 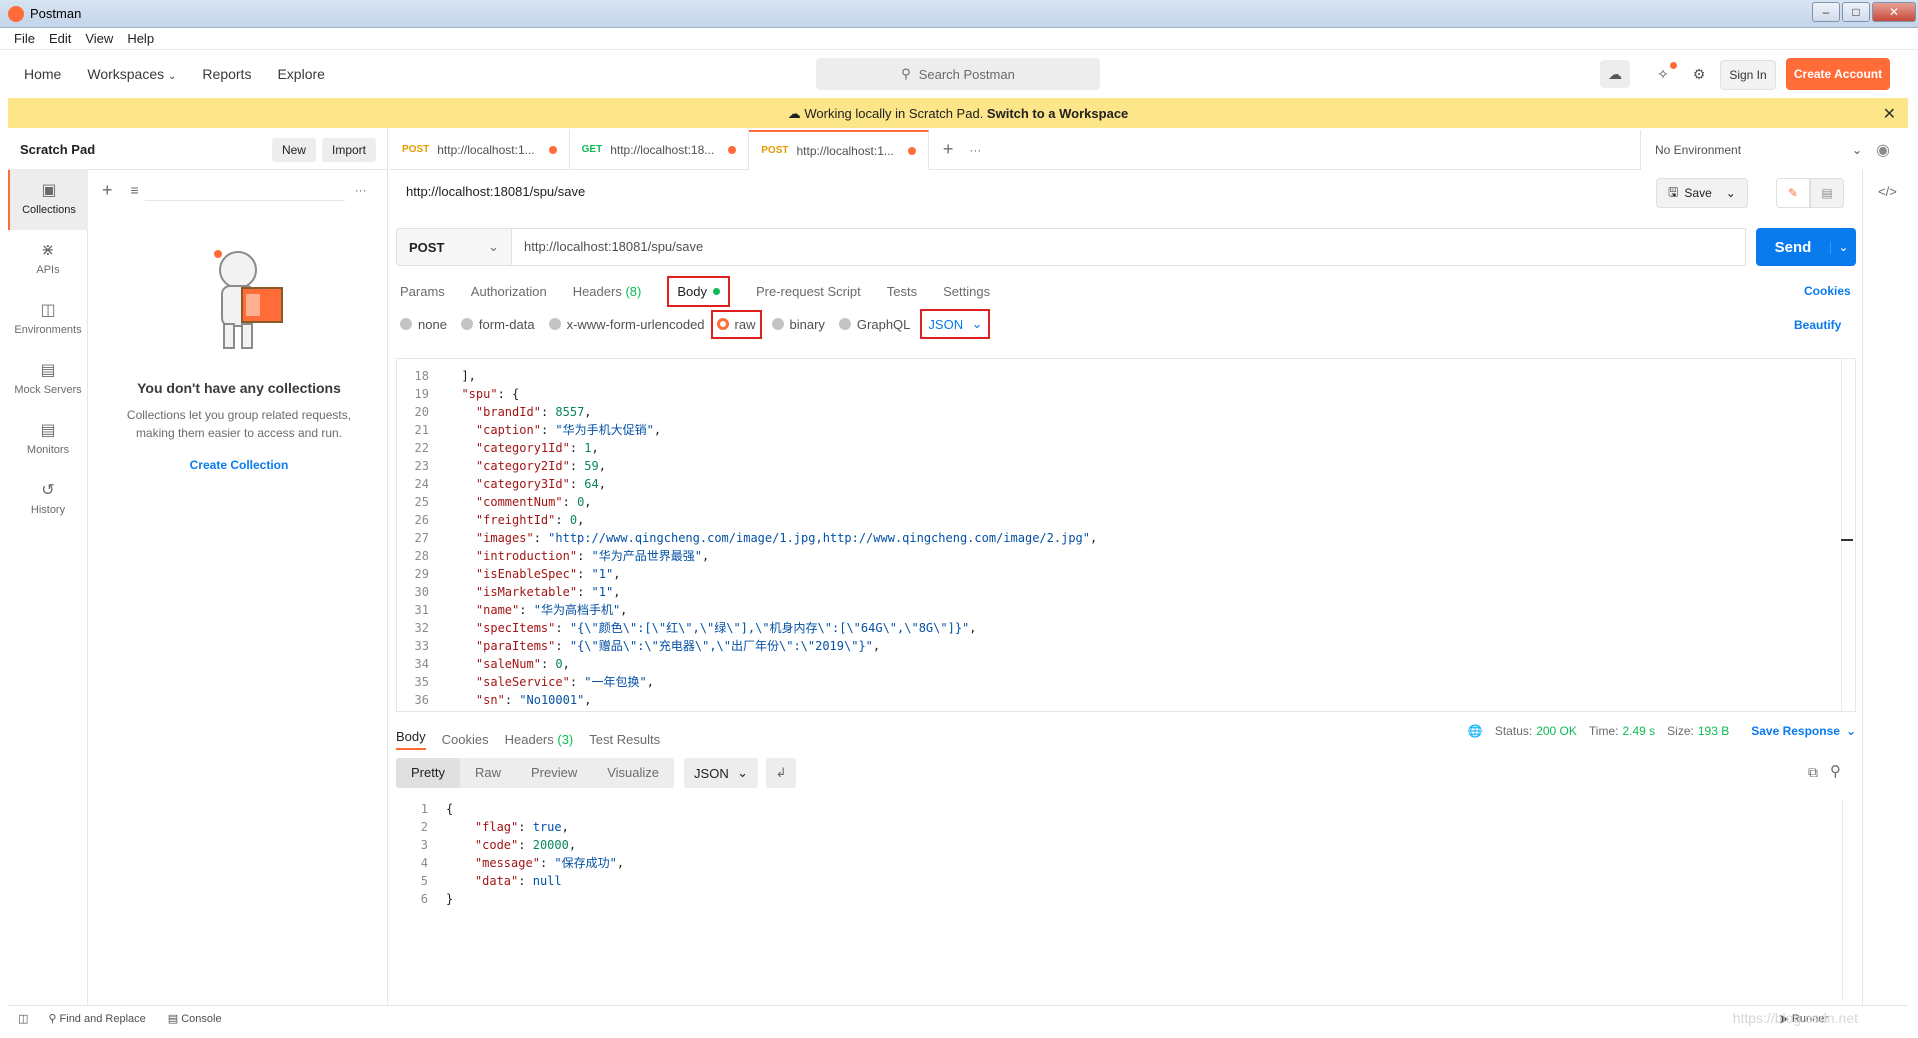 I want to click on console-button: ▤ Console, so click(x=195, y=1018).